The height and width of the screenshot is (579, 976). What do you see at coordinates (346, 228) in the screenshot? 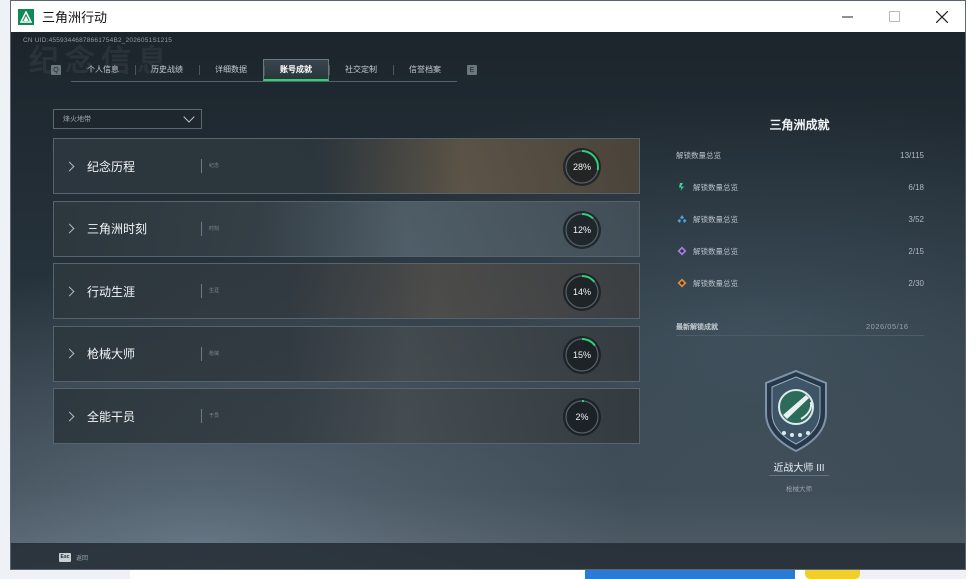
I see `achievement-row: 三角洲时刻 时刻 12%` at bounding box center [346, 228].